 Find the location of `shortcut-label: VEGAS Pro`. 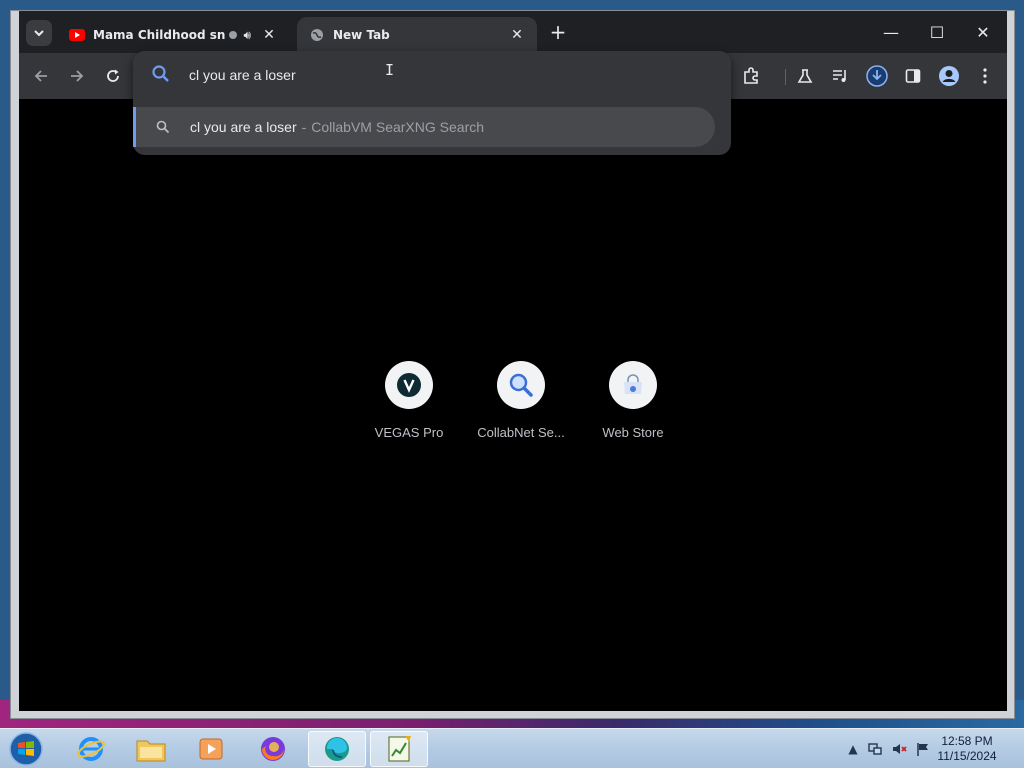

shortcut-label: VEGAS Pro is located at coordinates (409, 432).